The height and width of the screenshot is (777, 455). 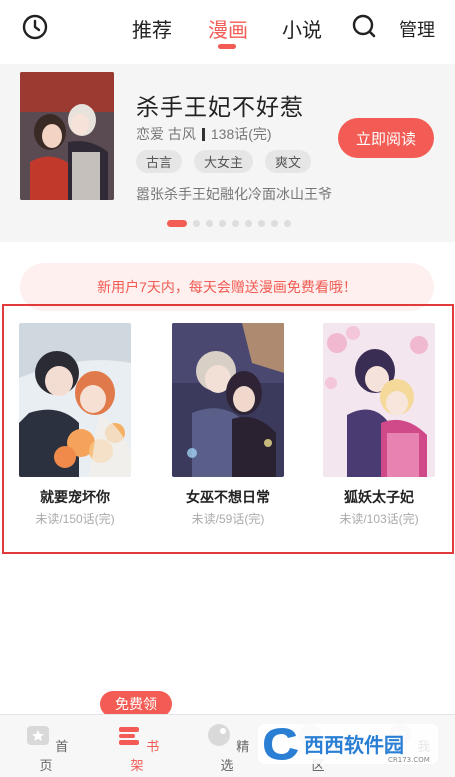 What do you see at coordinates (229, 223) in the screenshot?
I see `carousel-indicator` at bounding box center [229, 223].